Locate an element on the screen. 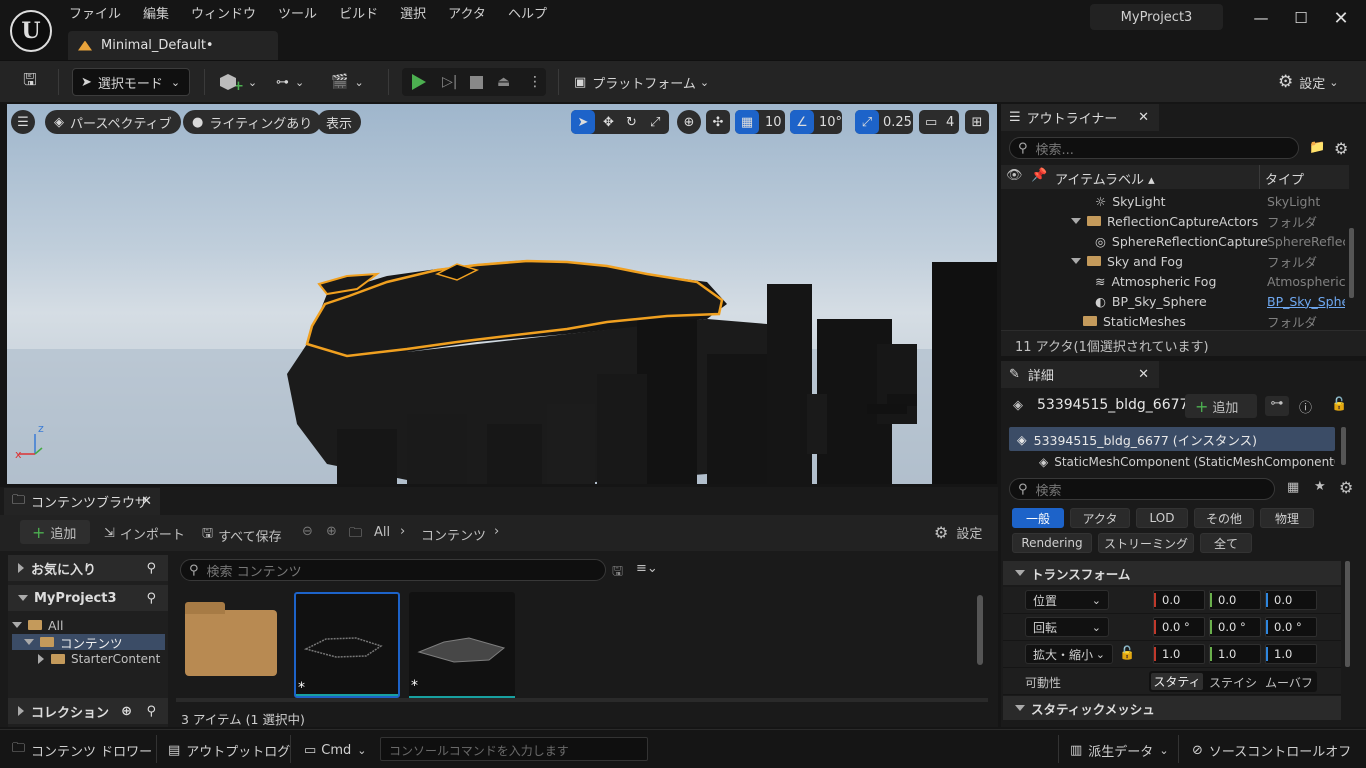 This screenshot has width=1366, height=768. transform-section-header: トランスフォーム is located at coordinates (1172, 573).